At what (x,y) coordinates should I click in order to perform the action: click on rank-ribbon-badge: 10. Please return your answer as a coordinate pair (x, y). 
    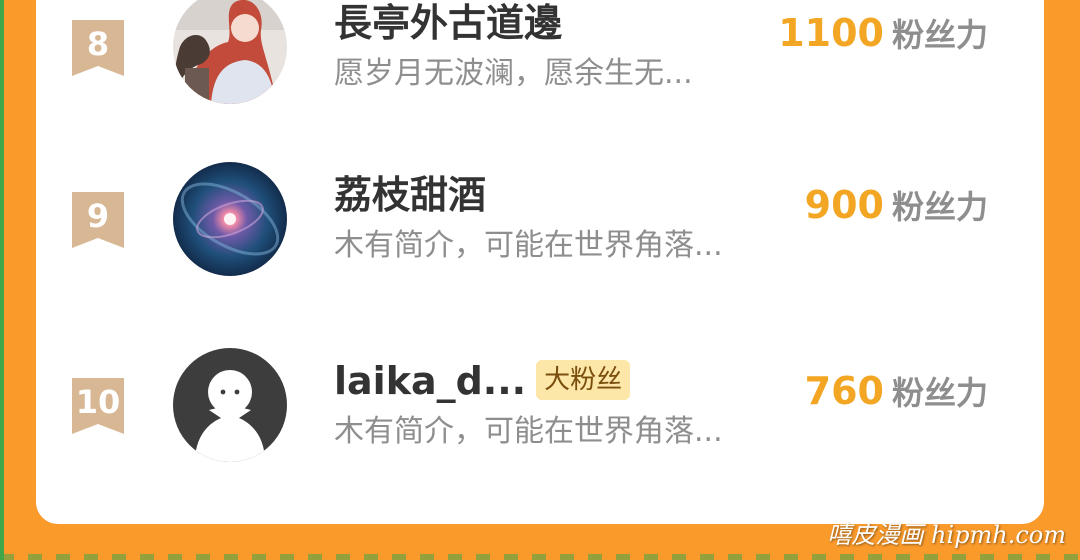
    Looking at the image, I should click on (98, 406).